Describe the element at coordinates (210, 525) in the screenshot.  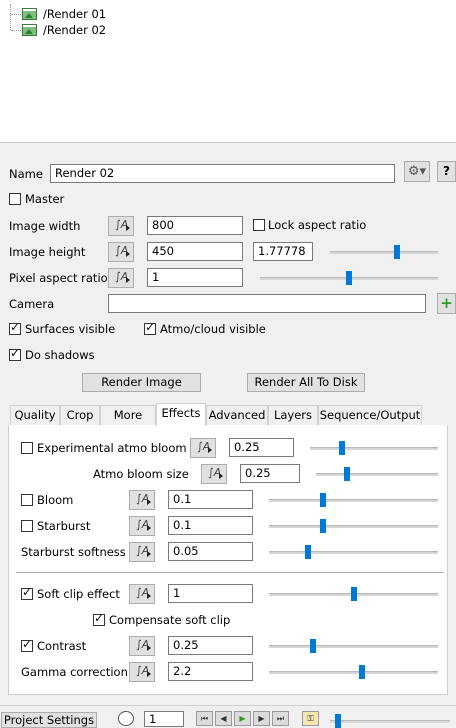
I see `starburst-input: 0.1` at that location.